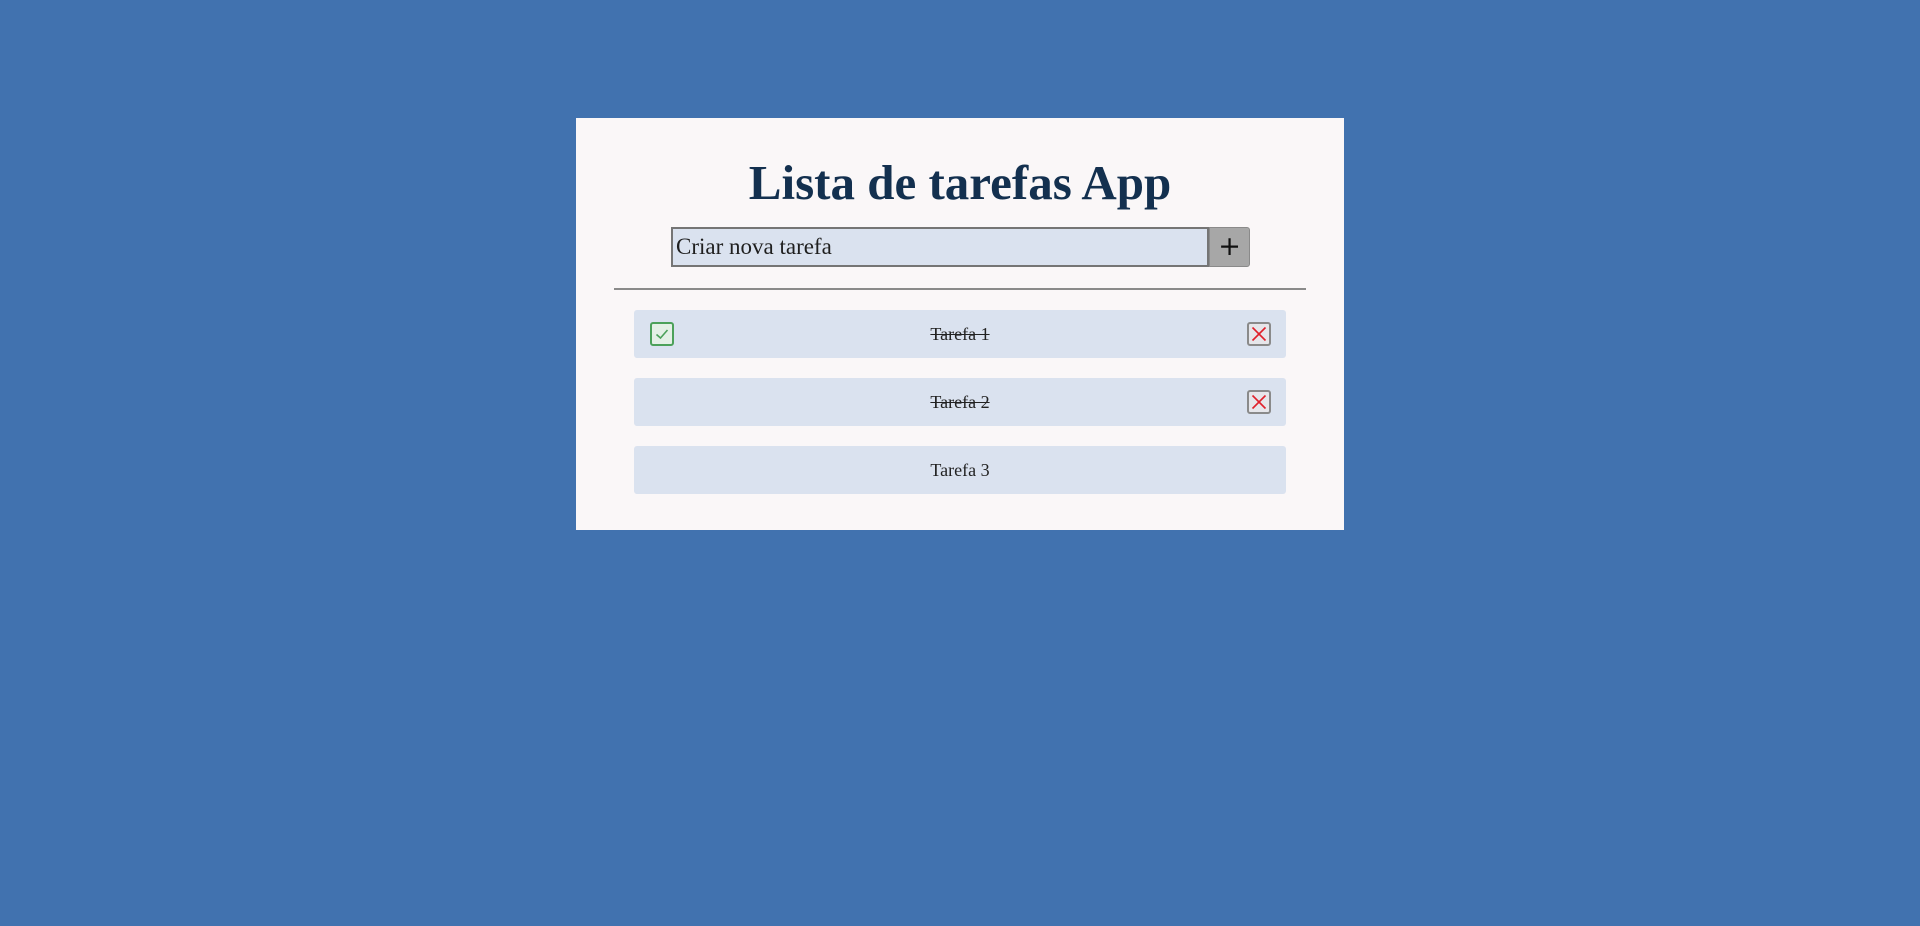 The height and width of the screenshot is (926, 1920). What do you see at coordinates (960, 289) in the screenshot?
I see `divider` at bounding box center [960, 289].